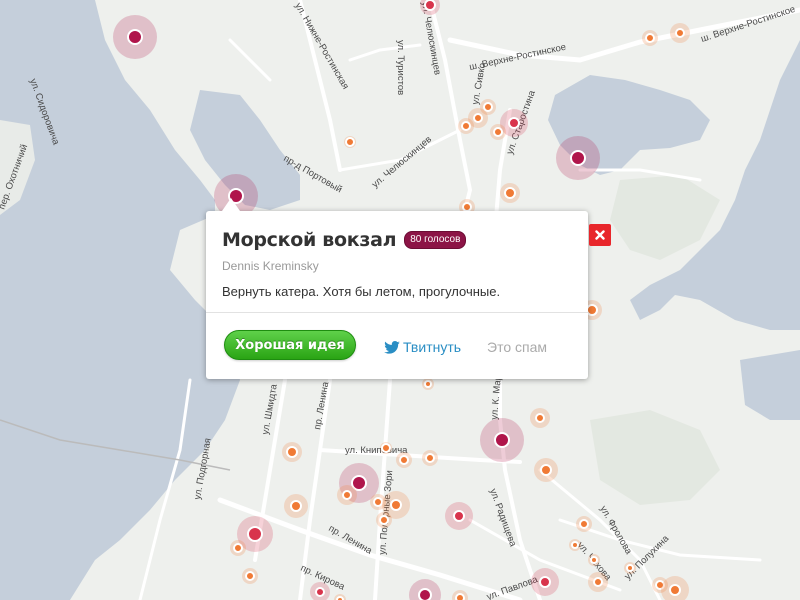 The height and width of the screenshot is (600, 800). Describe the element at coordinates (517, 347) in the screenshot. I see `spam-link: Это спам` at that location.